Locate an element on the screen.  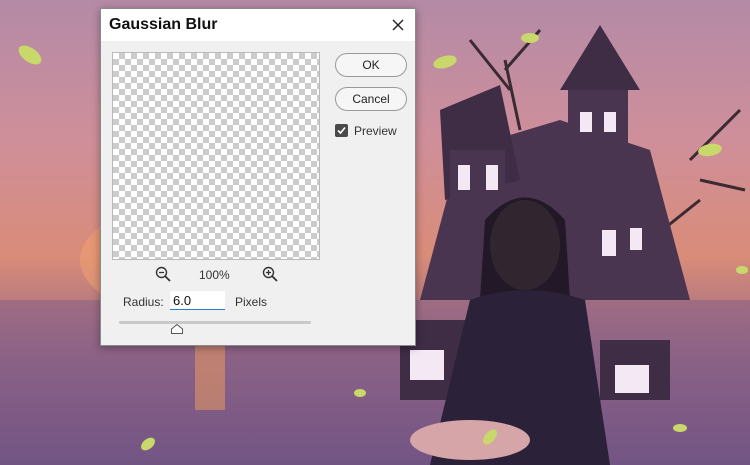
close-button is located at coordinates (398, 25).